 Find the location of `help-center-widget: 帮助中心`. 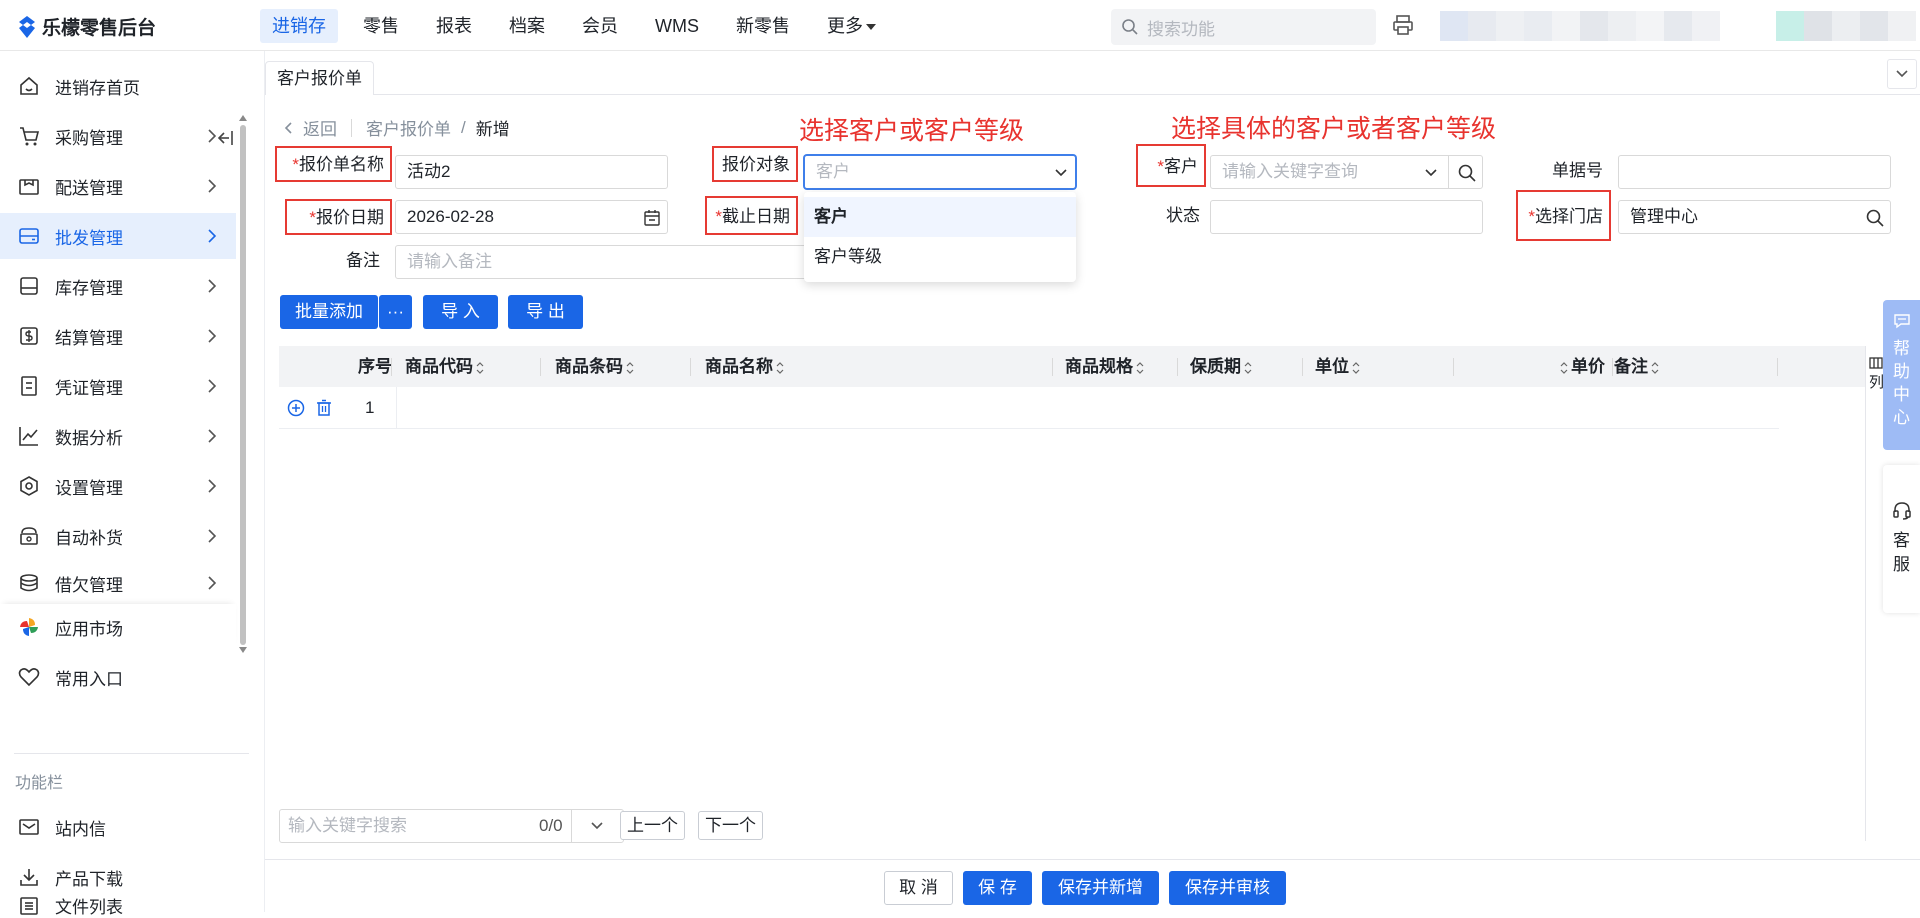

help-center-widget: 帮助中心 is located at coordinates (1901, 375).